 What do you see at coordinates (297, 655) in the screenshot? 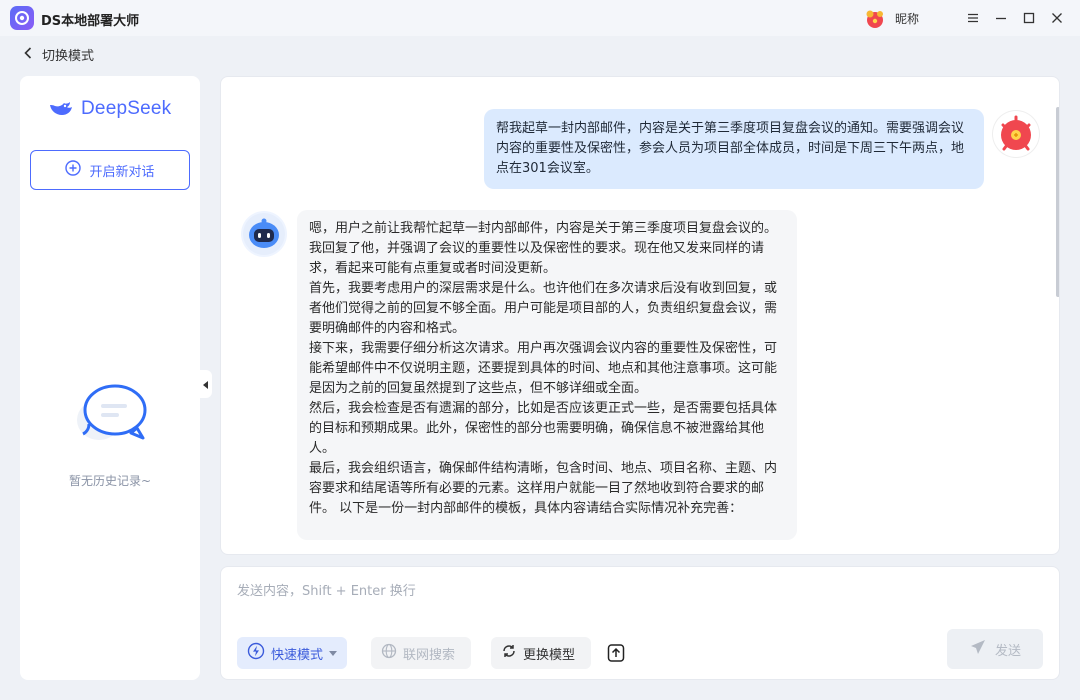
I see `fast-mode-label: 快速模式` at bounding box center [297, 655].